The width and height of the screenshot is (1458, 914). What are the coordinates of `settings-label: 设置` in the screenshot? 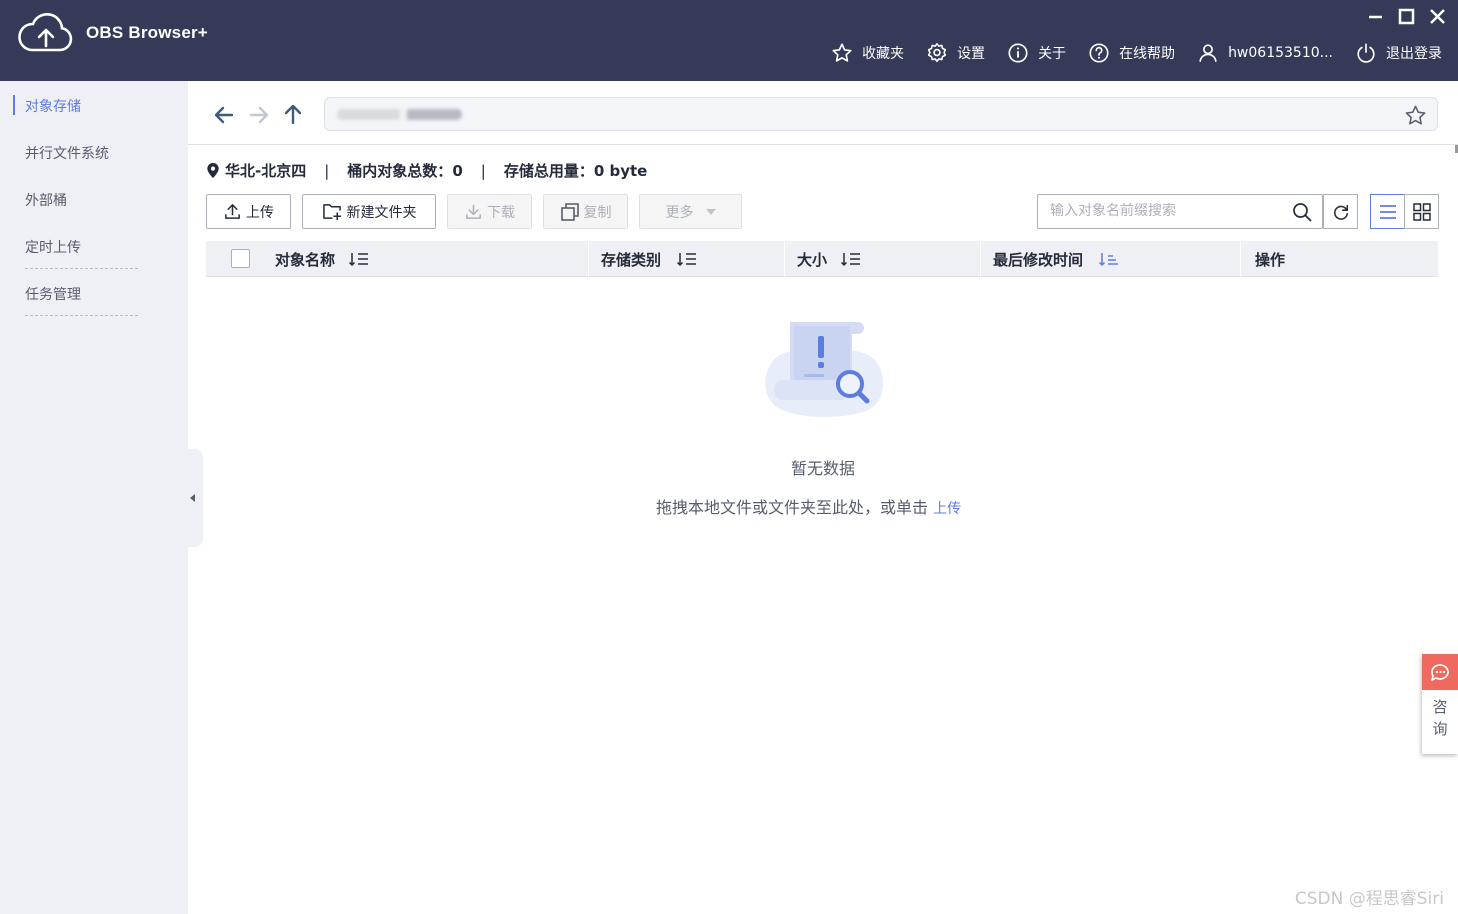 It's located at (971, 54).